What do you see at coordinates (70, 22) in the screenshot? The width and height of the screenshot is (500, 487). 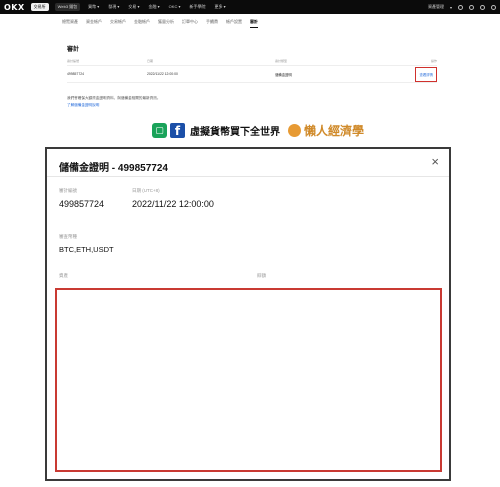 I see `tab-overview: 總覽資產` at bounding box center [70, 22].